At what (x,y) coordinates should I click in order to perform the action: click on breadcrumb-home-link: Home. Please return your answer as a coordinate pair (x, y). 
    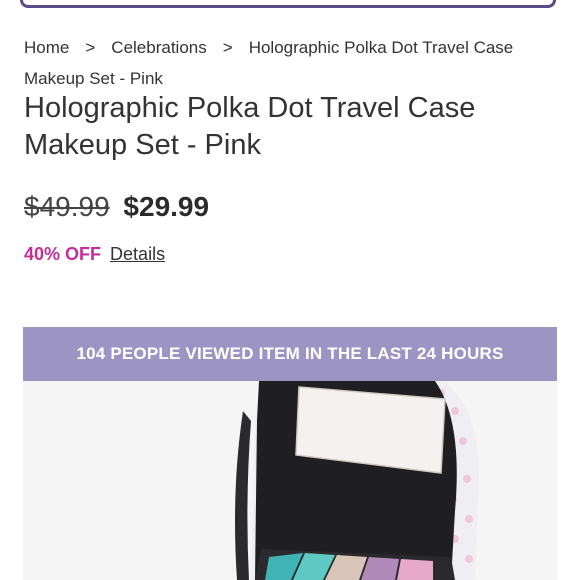
    Looking at the image, I should click on (46, 47).